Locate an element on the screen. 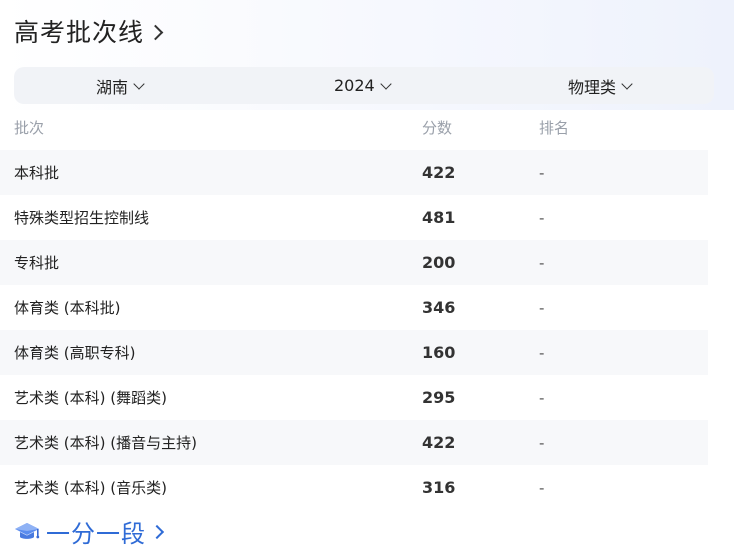  province-dropdown: 湖南 is located at coordinates (120, 85).